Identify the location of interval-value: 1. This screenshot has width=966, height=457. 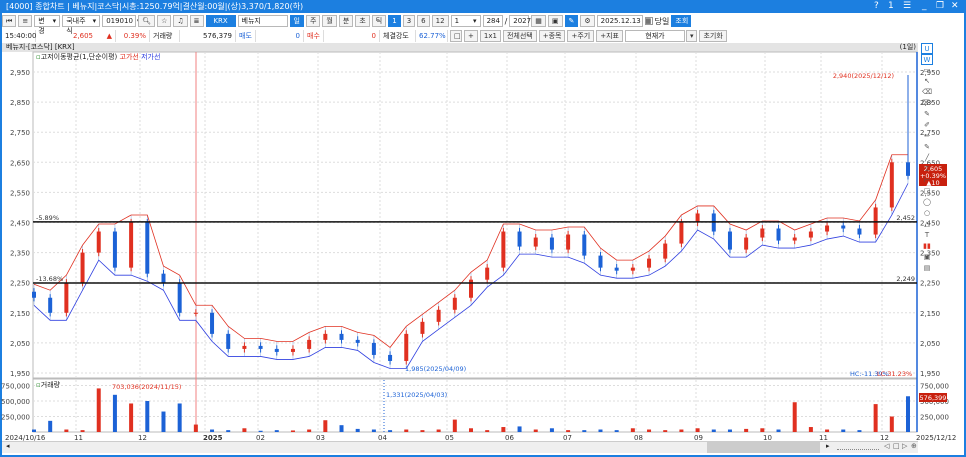
(457, 21).